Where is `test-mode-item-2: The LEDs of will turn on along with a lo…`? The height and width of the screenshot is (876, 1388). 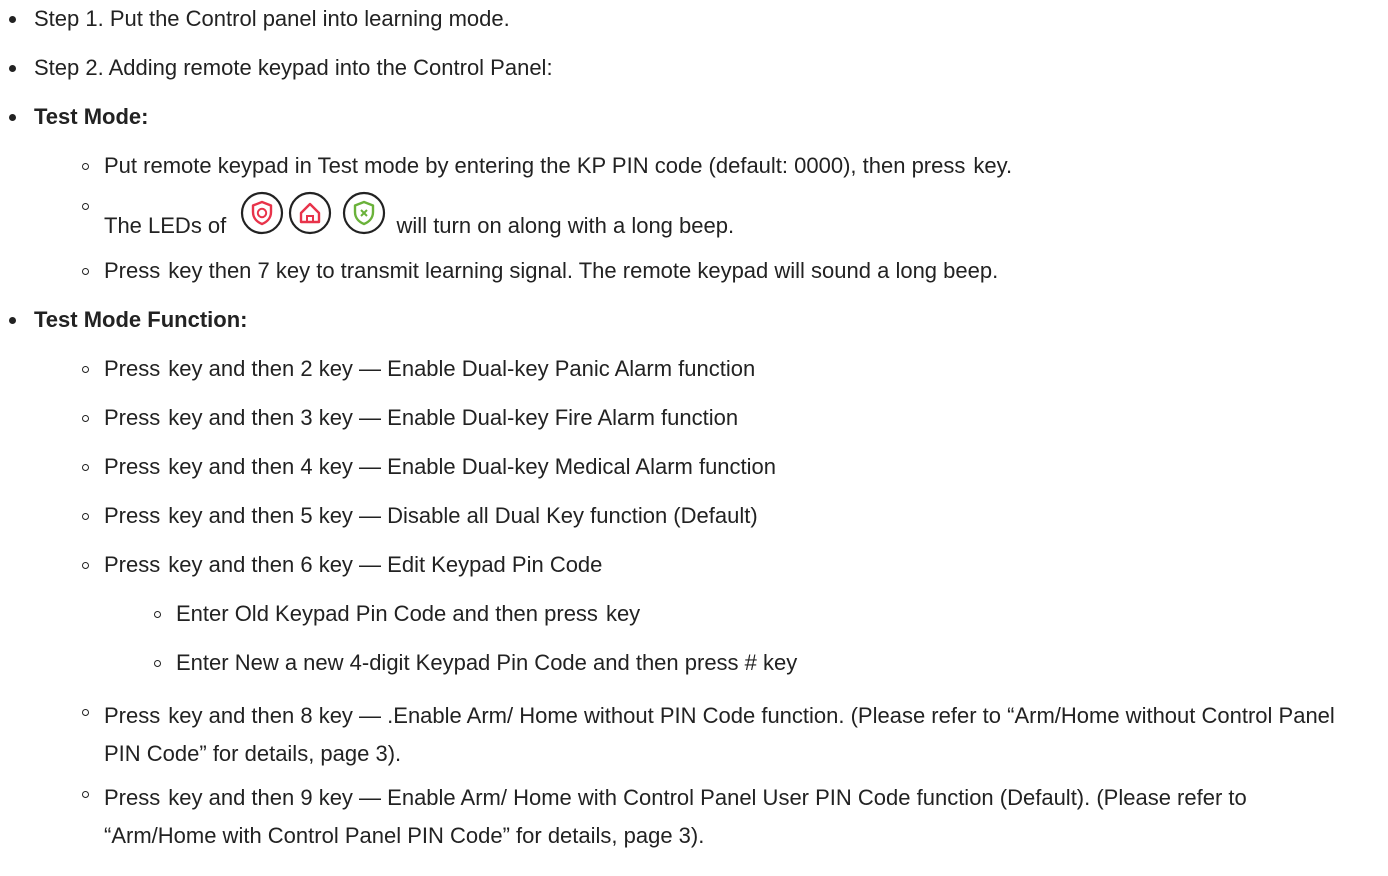 test-mode-item-2: The LEDs of will turn on along with a lo… is located at coordinates (694, 218).